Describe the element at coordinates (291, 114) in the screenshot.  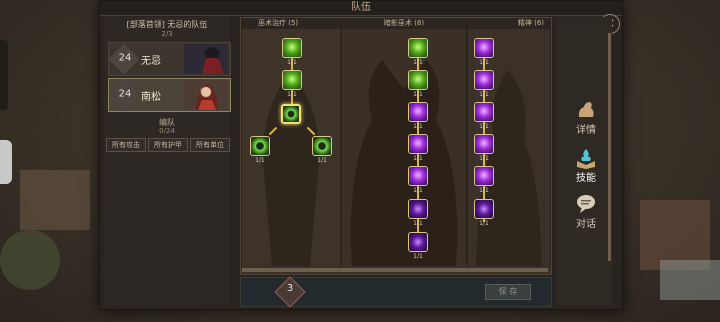
I see `skill-node-eye-selected` at that location.